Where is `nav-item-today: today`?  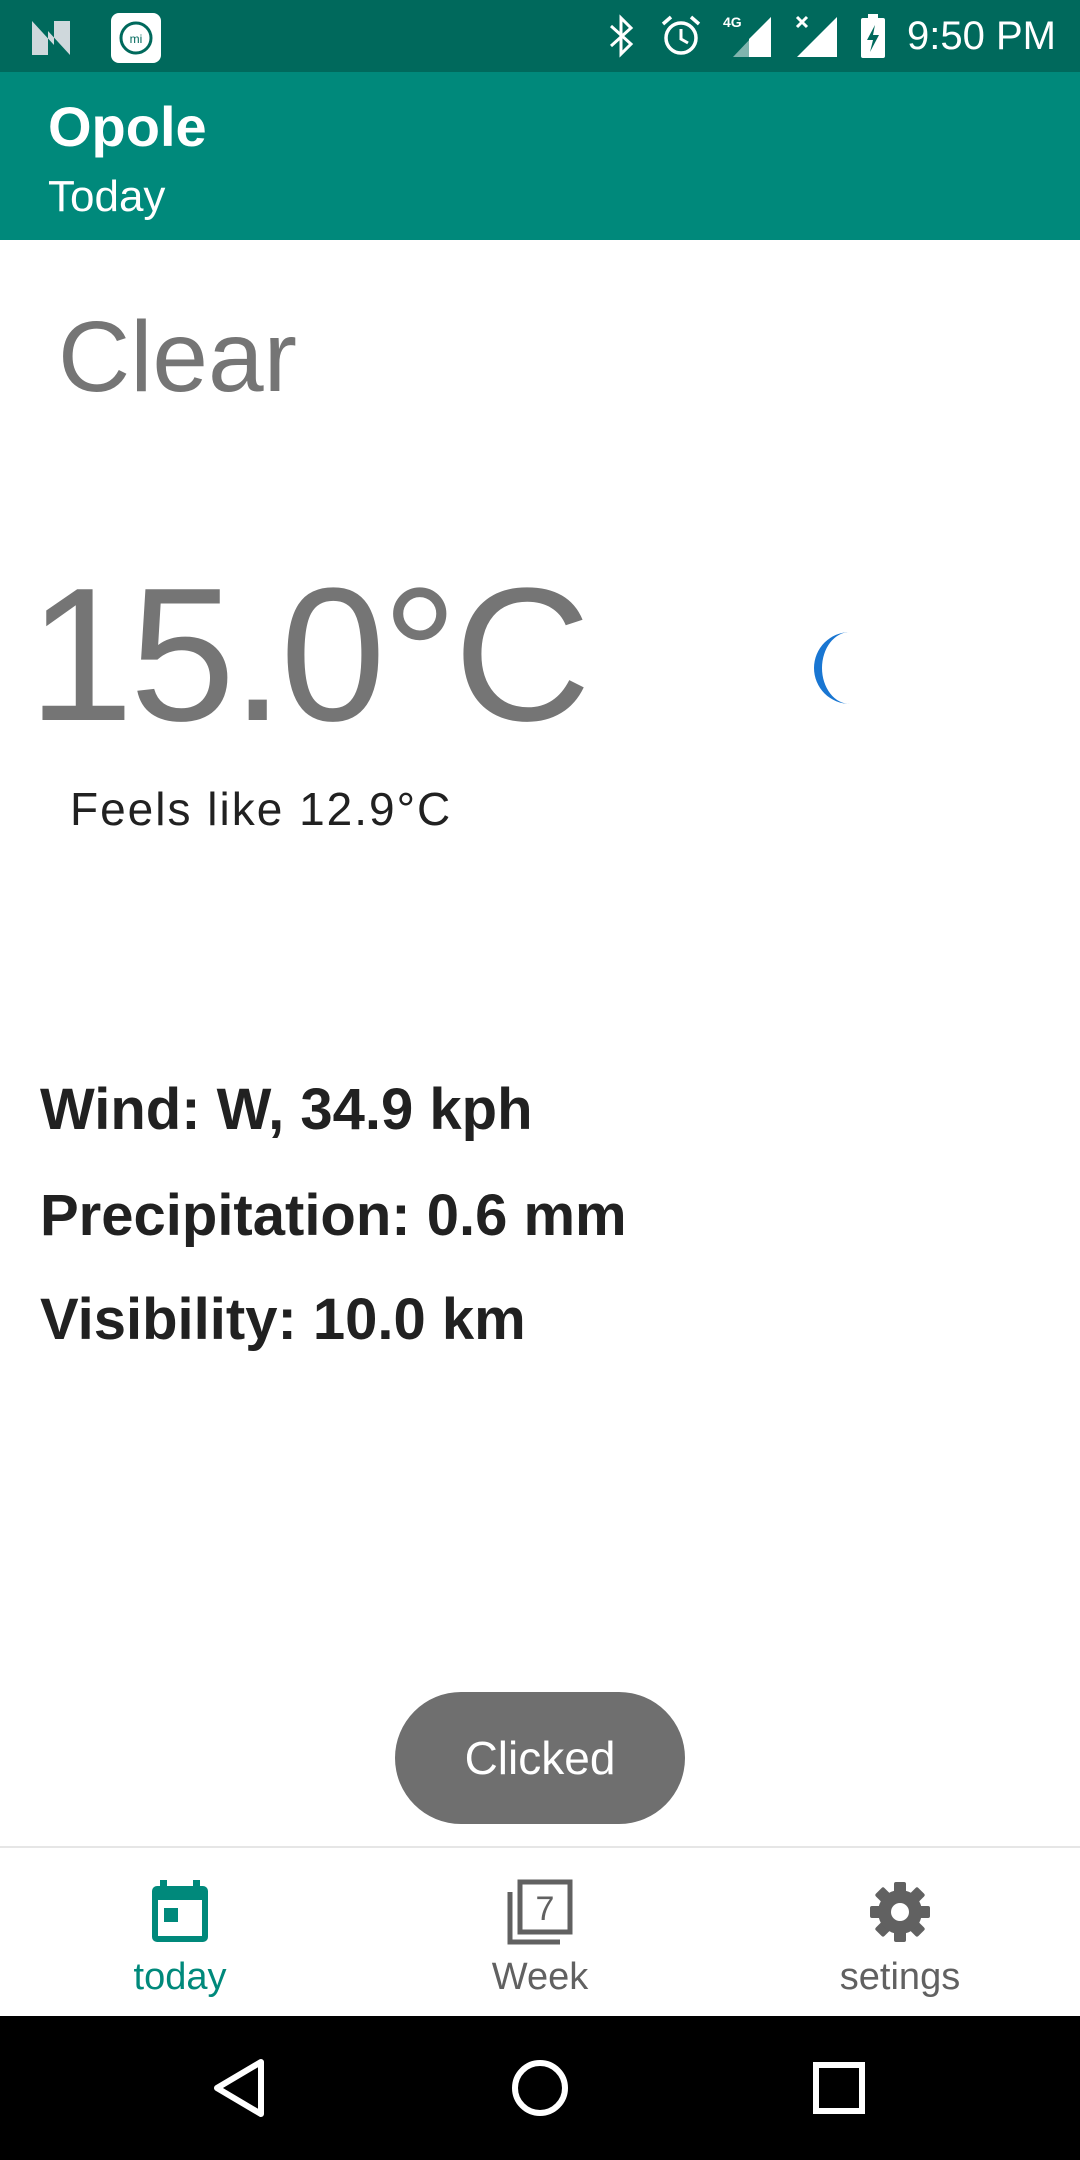 nav-item-today: today is located at coordinates (180, 1933).